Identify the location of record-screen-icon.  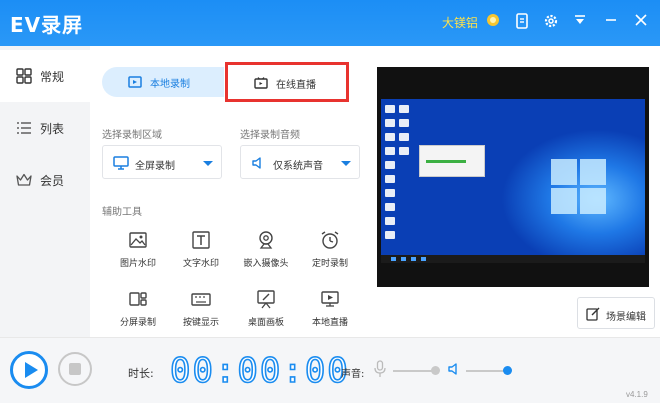
(135, 82).